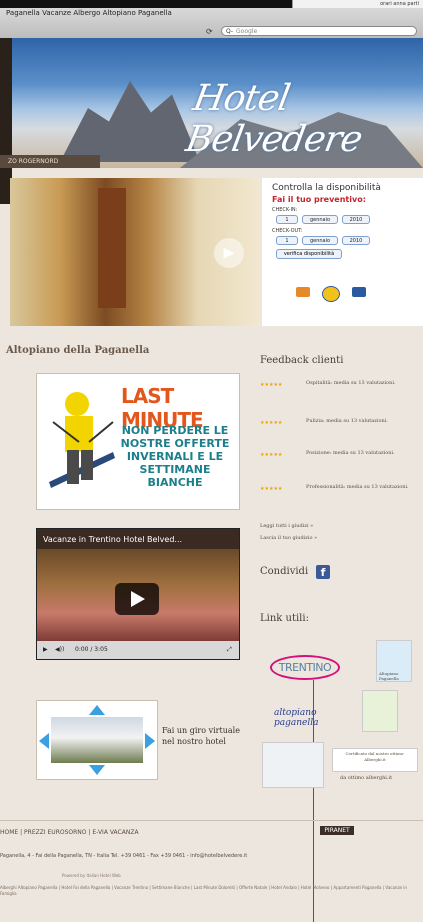 The width and height of the screenshot is (423, 922). What do you see at coordinates (320, 240) in the screenshot?
I see `checkout-month-select: gennaio` at bounding box center [320, 240].